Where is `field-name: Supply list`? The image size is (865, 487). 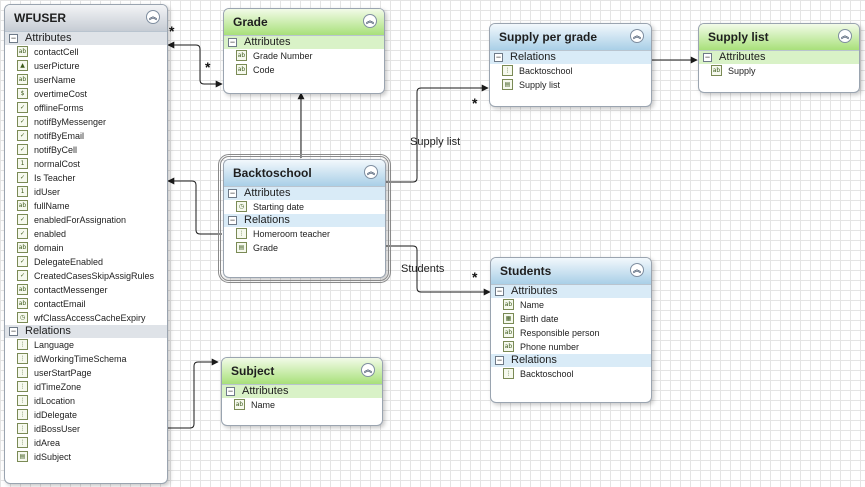
field-name: Supply list is located at coordinates (540, 85).